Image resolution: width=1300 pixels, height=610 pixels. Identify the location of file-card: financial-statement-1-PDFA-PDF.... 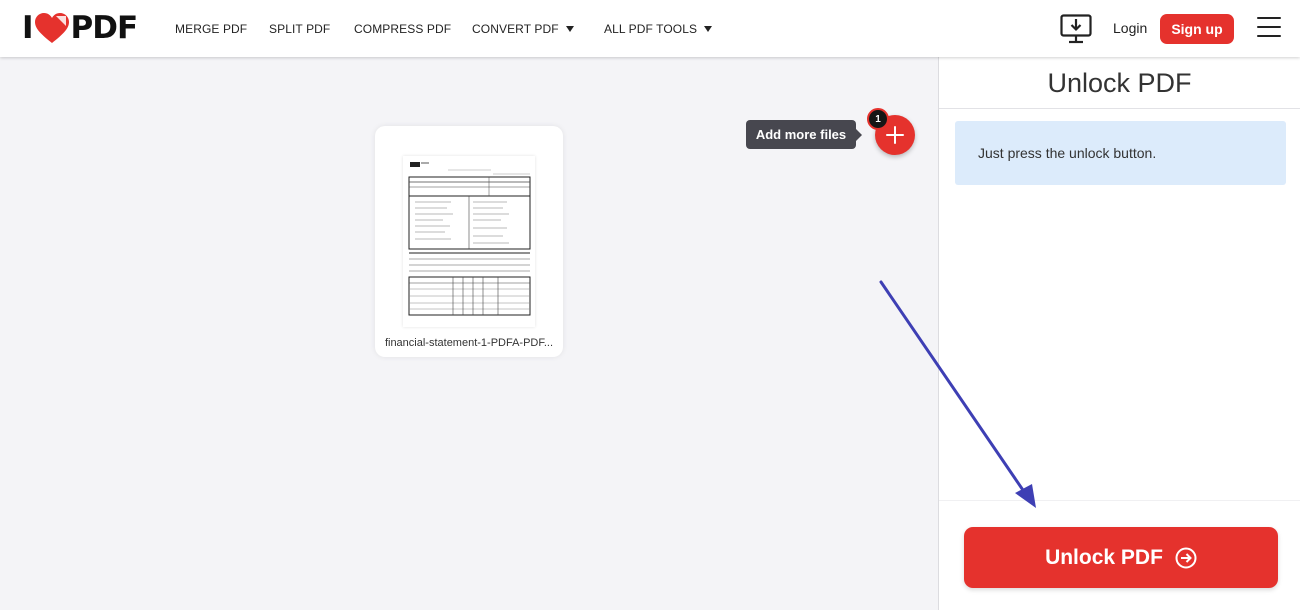
(469, 241).